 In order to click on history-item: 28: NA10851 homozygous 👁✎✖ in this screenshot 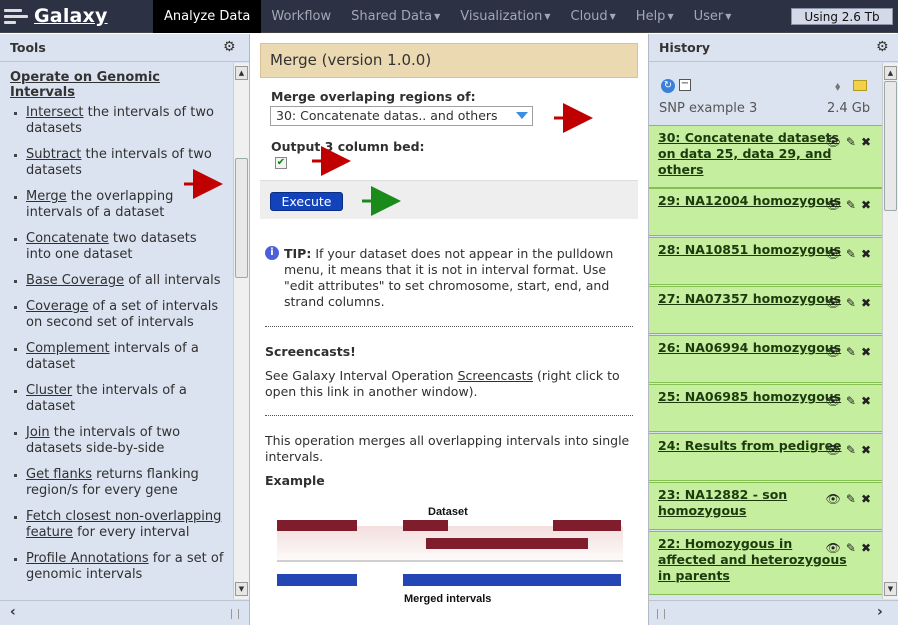, I will do `click(766, 261)`.